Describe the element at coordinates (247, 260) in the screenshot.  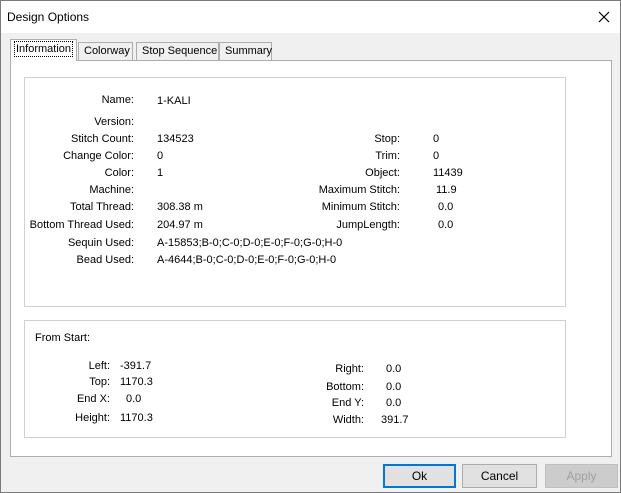
I see `bead-value: A-4644;B-0;C-0;D-0;E-0;F-0;G-0;H-0` at that location.